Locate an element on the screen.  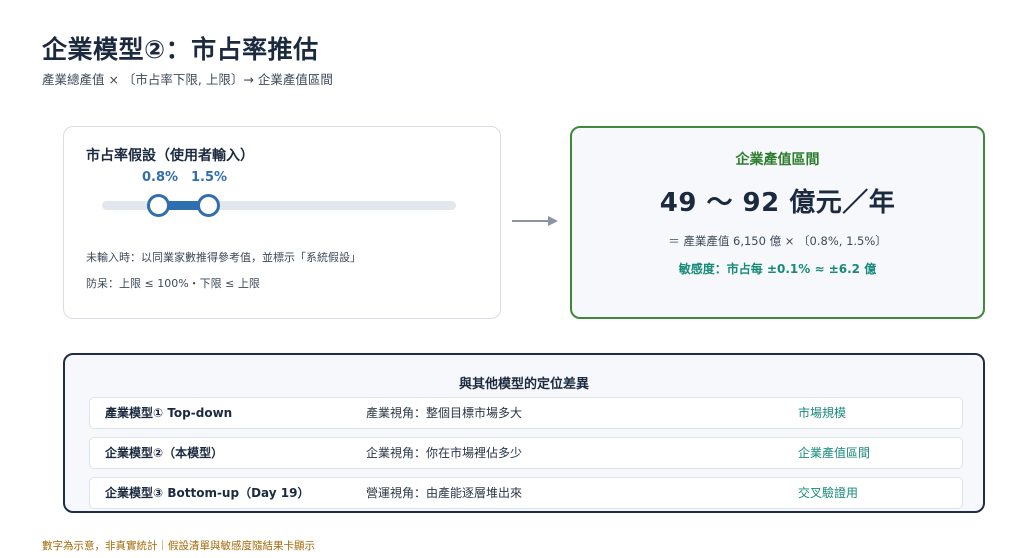
result-heading: 企業產值區間 is located at coordinates (777, 160).